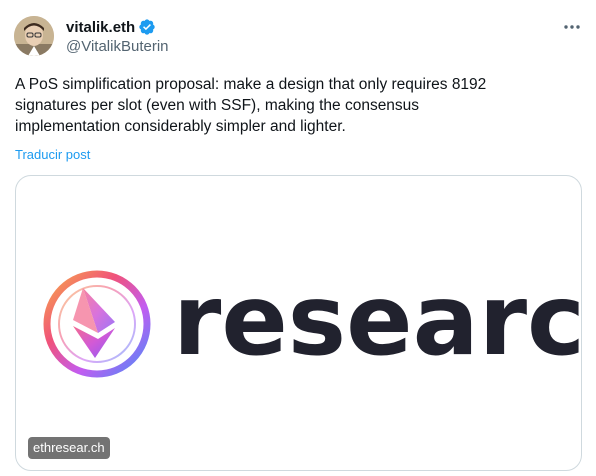  I want to click on avatar, so click(34, 36).